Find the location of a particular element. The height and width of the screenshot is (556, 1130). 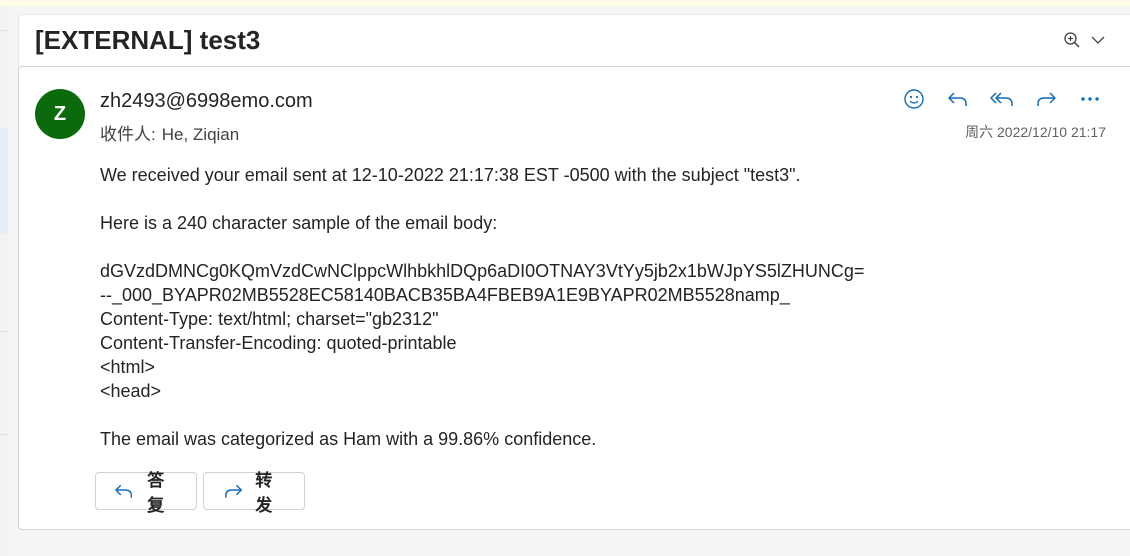

recipient-label: 收件人: is located at coordinates (128, 134).